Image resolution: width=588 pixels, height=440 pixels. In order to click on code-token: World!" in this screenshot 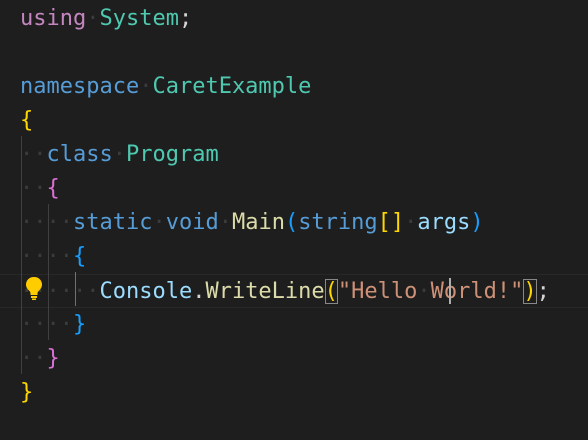, I will do `click(477, 291)`.